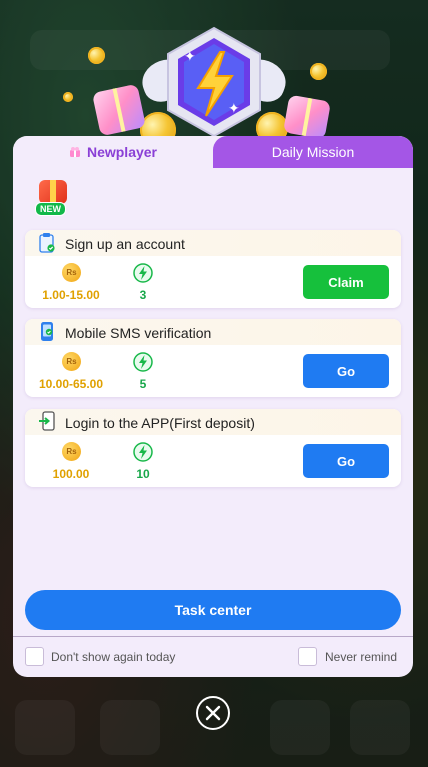  Describe the element at coordinates (47, 331) in the screenshot. I see `phone-icon` at that location.